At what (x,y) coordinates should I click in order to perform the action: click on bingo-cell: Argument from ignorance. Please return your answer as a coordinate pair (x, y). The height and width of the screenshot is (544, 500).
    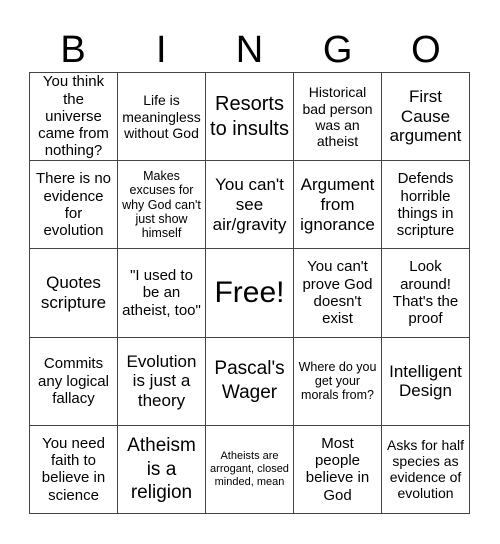
    Looking at the image, I should click on (338, 205).